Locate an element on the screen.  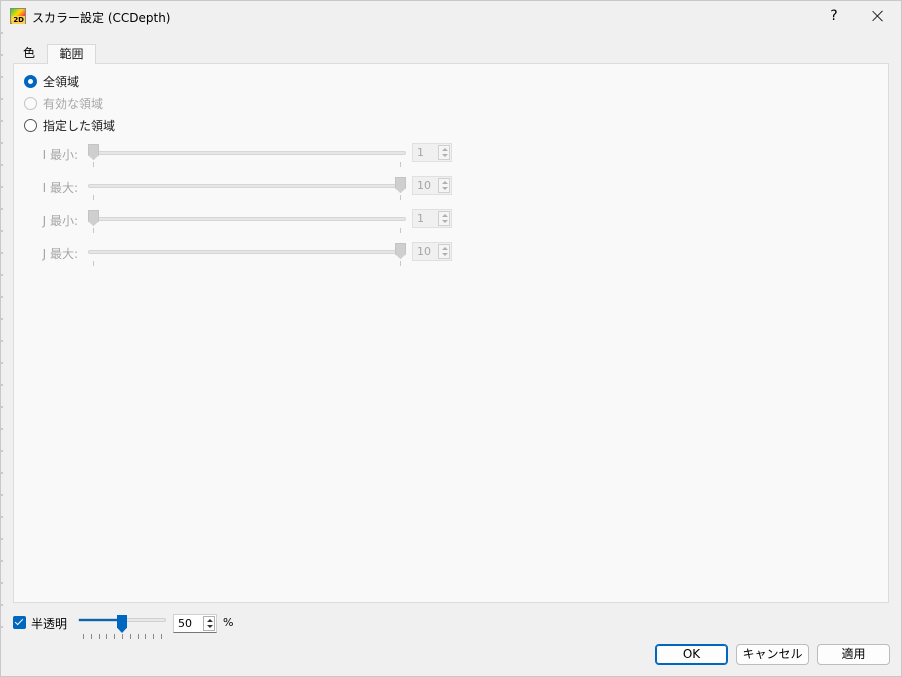
range-slider-label: I 最大: is located at coordinates (60, 188).